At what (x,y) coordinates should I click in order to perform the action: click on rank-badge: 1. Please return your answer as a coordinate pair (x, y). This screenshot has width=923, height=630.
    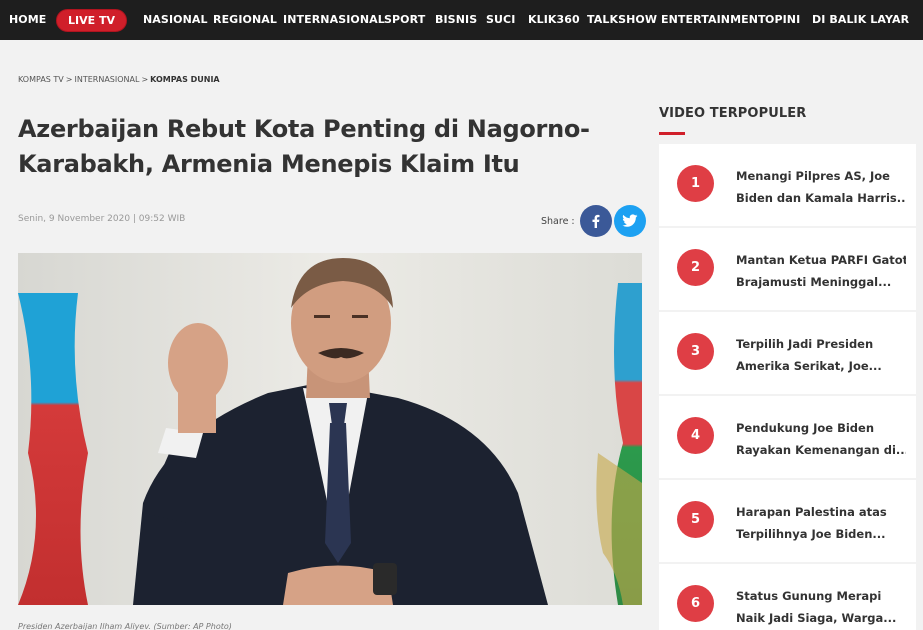
    Looking at the image, I should click on (695, 183).